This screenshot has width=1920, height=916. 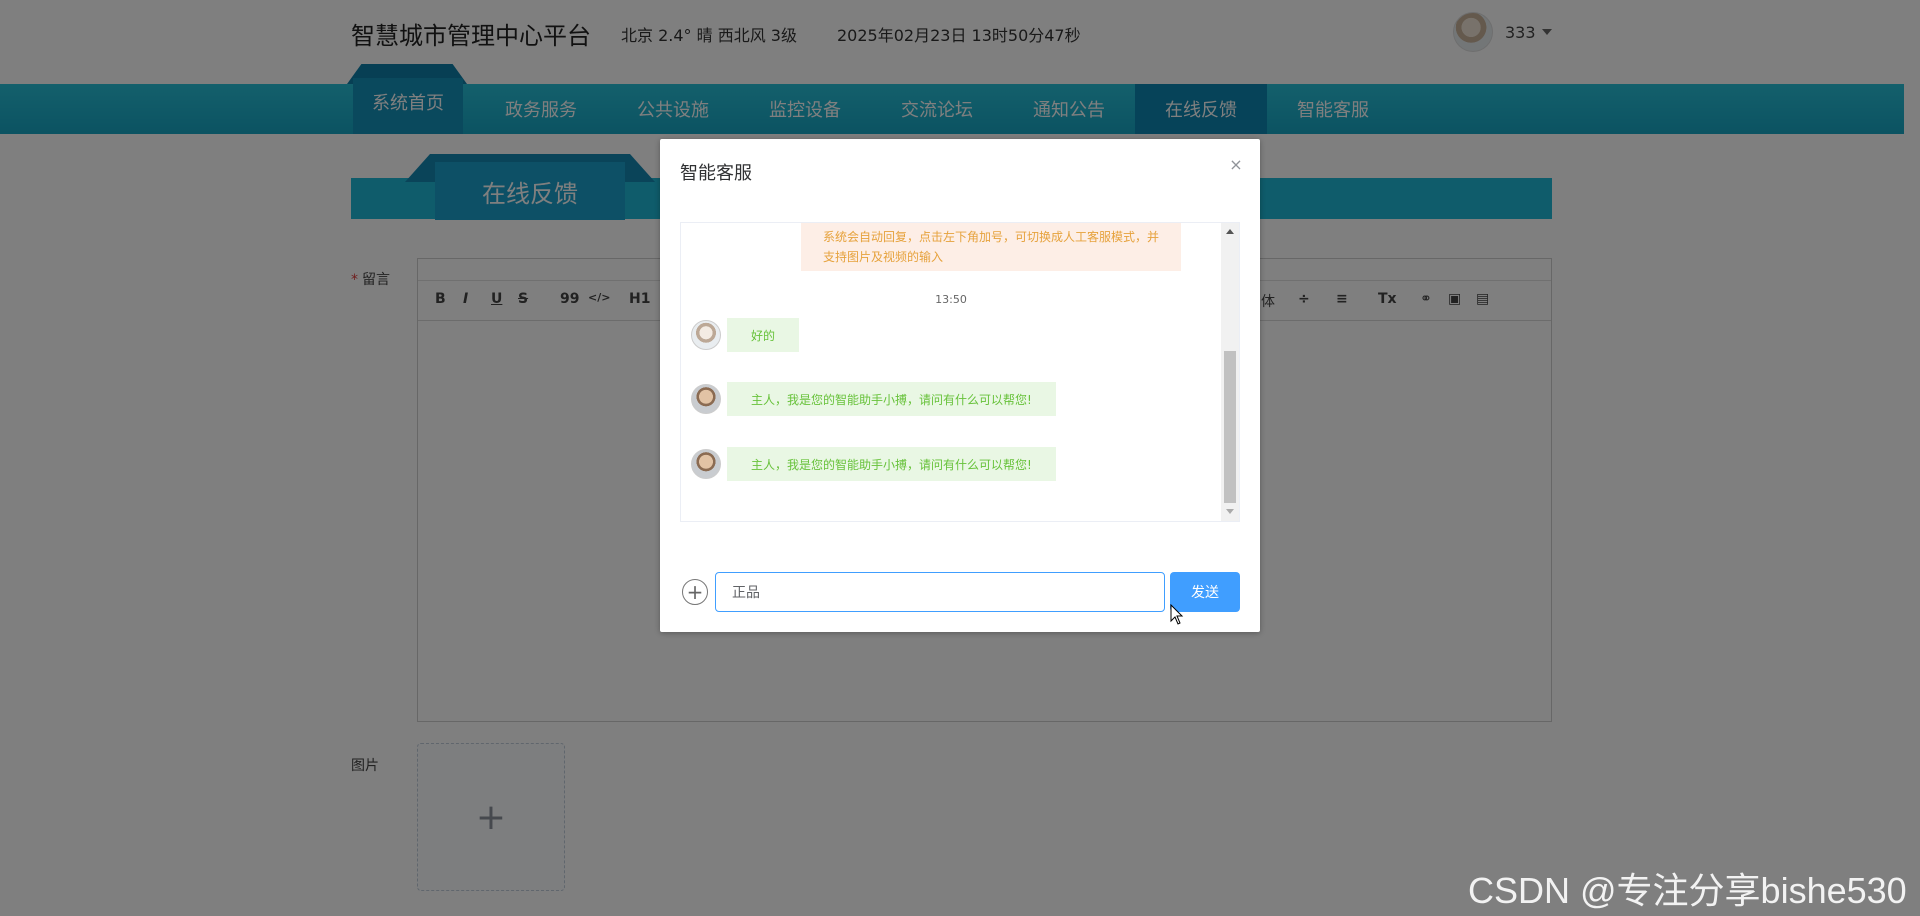 What do you see at coordinates (1230, 231) in the screenshot?
I see `scroll-up-icon` at bounding box center [1230, 231].